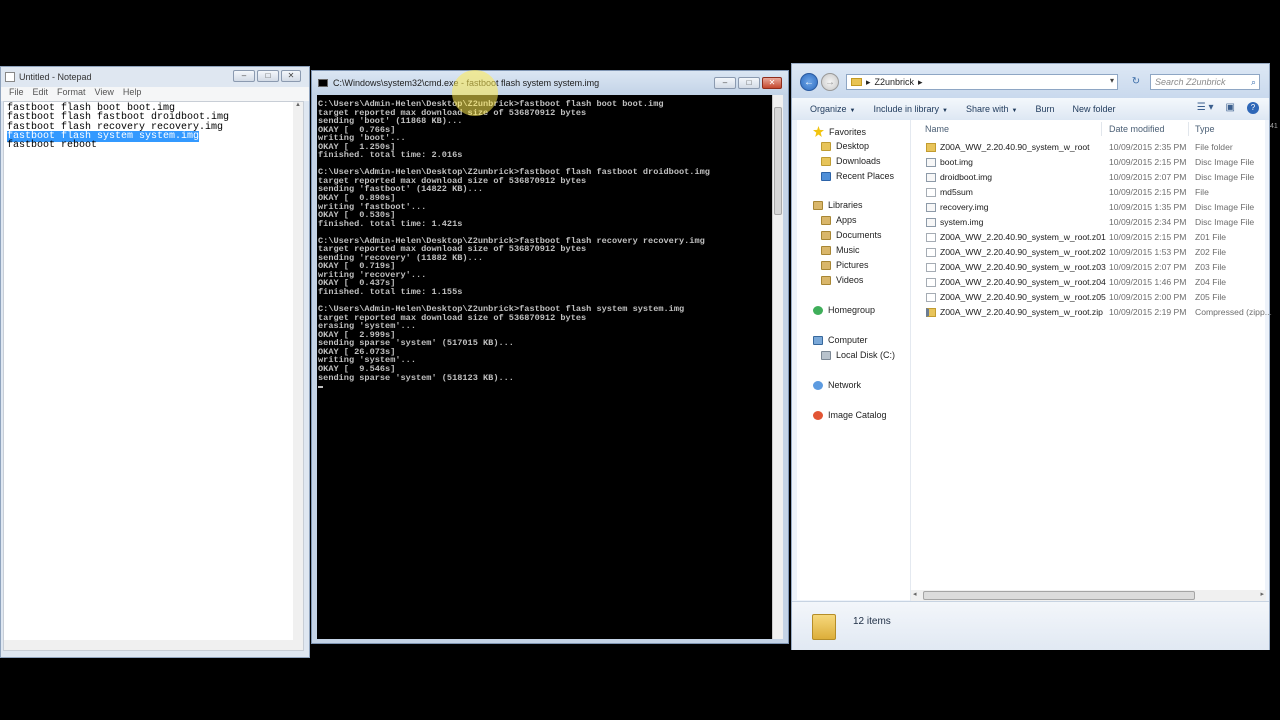  What do you see at coordinates (832, 109) in the screenshot?
I see `toolbar-organize-button: Organize ▼` at bounding box center [832, 109].